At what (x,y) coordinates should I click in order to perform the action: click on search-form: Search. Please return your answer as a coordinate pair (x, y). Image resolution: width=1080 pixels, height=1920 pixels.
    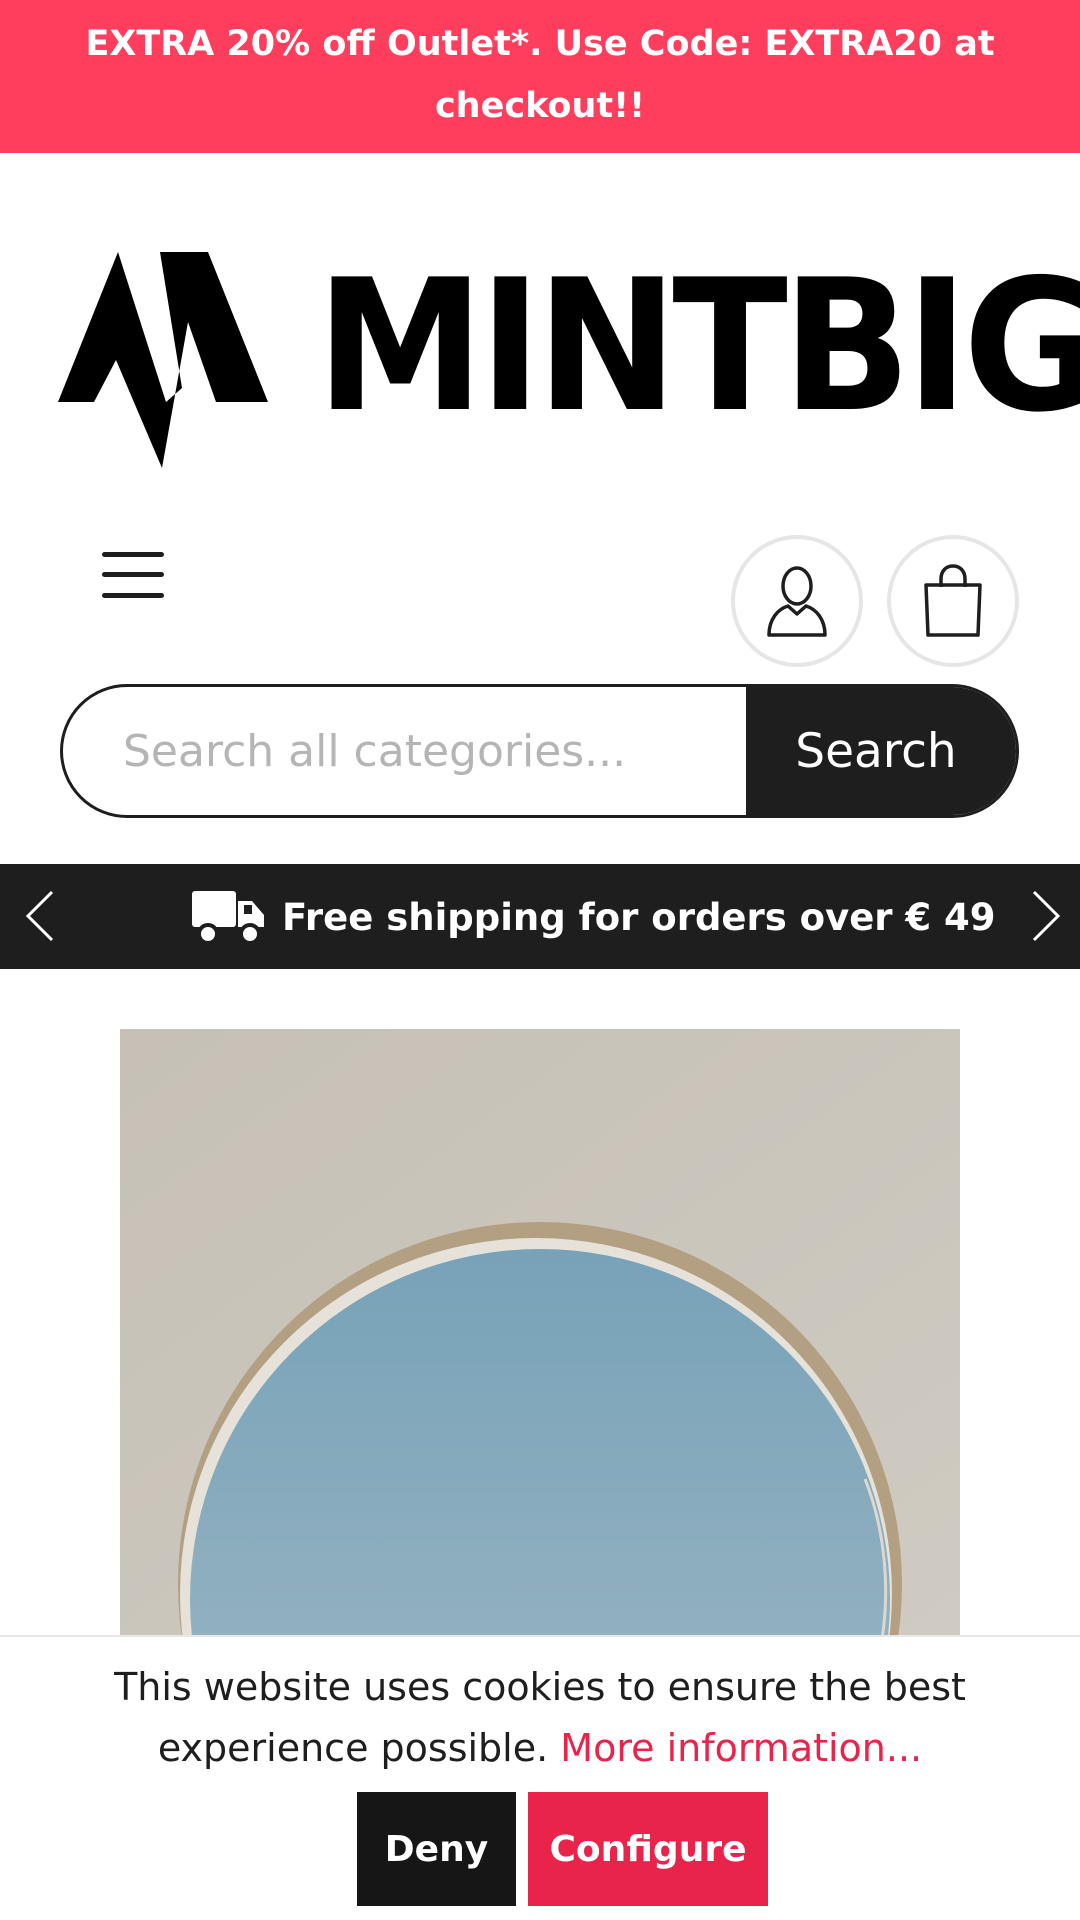
    Looking at the image, I should click on (539, 751).